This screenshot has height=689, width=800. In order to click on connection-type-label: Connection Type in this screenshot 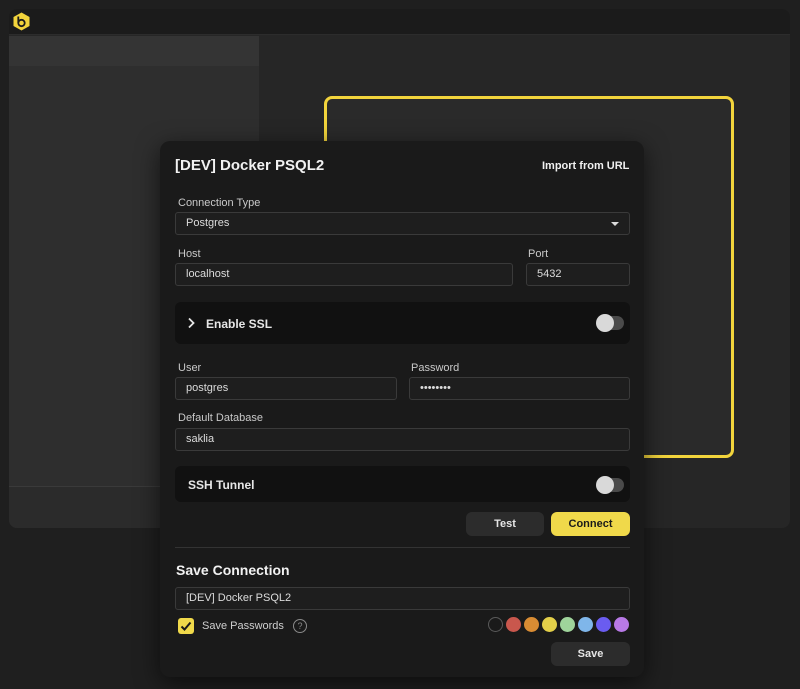, I will do `click(219, 203)`.